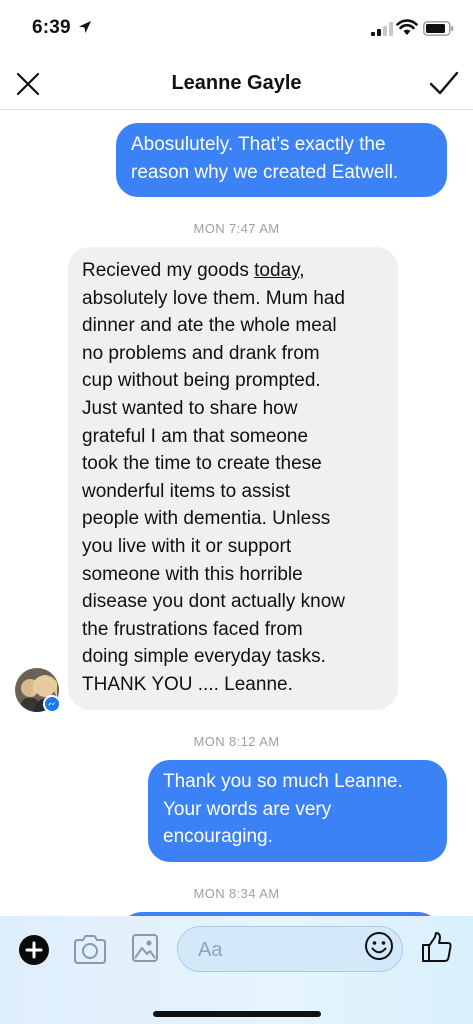 The image size is (473, 1024). Describe the element at coordinates (236, 228) in the screenshot. I see `message-timestamp: MON 7:47 AM` at that location.